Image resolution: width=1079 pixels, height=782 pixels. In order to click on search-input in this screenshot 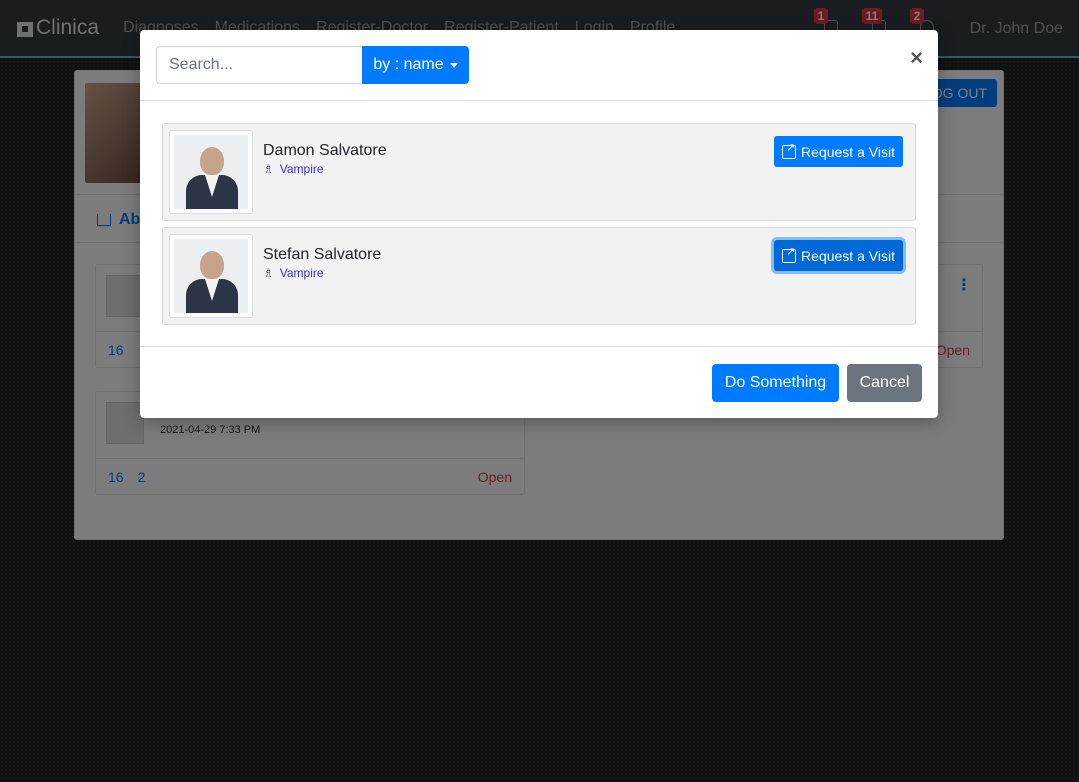, I will do `click(259, 65)`.